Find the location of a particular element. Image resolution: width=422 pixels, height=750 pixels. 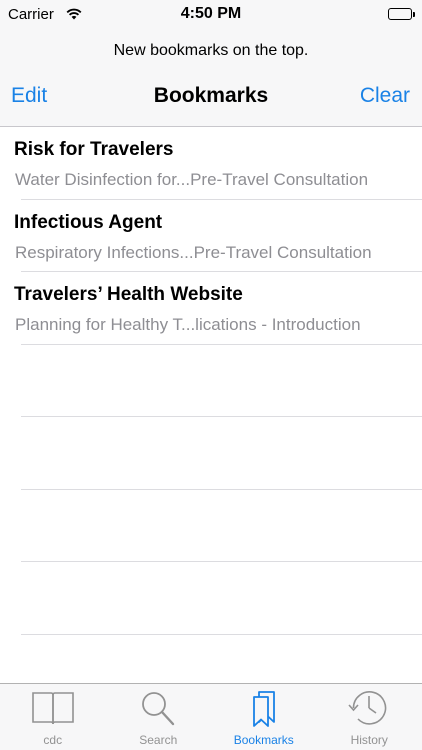

bookmarks-icon is located at coordinates (264, 710).